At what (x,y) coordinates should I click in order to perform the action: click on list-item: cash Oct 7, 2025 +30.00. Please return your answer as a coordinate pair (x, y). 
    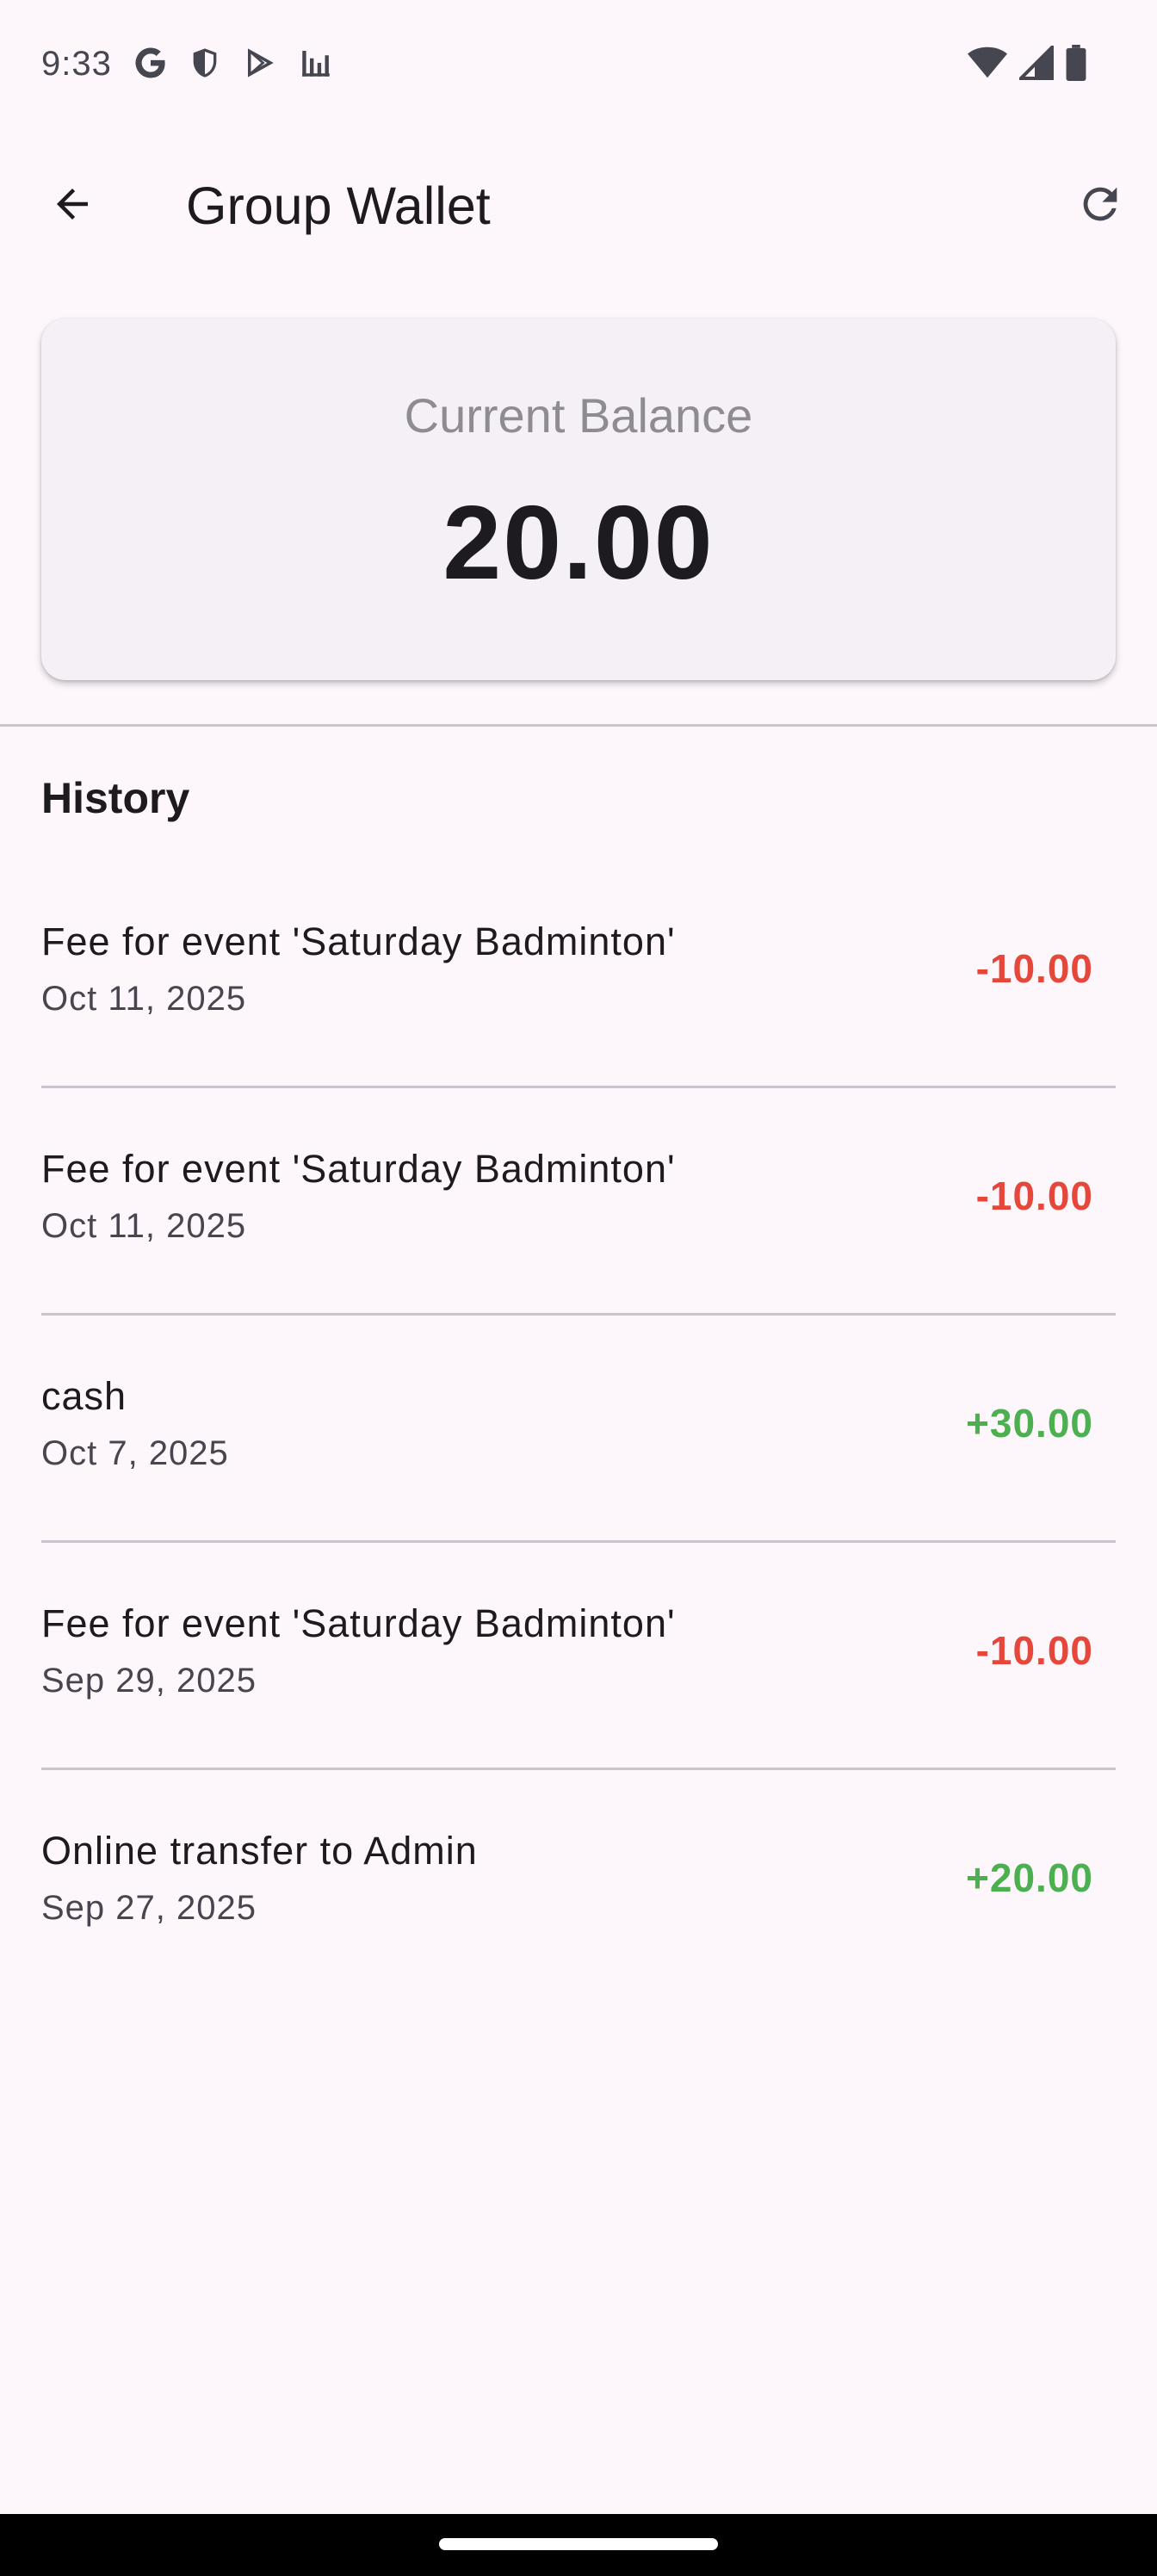
    Looking at the image, I should click on (579, 1429).